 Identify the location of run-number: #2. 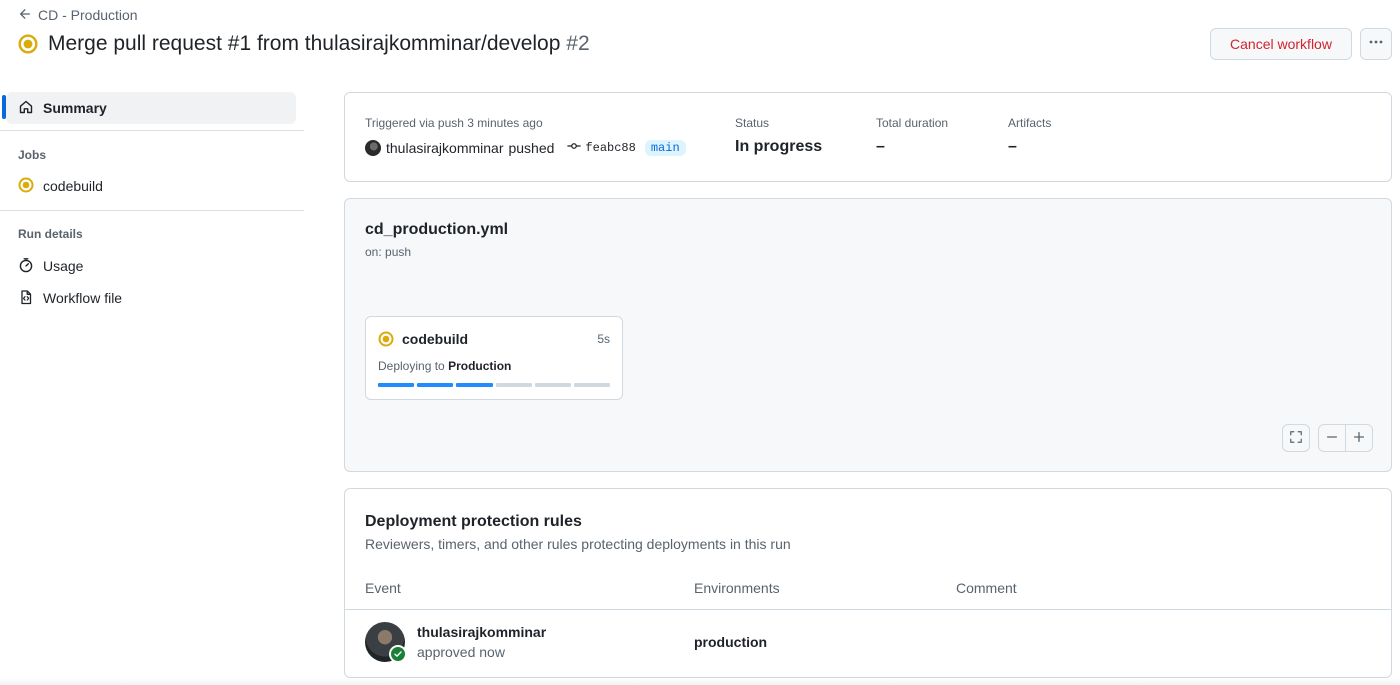
(578, 43).